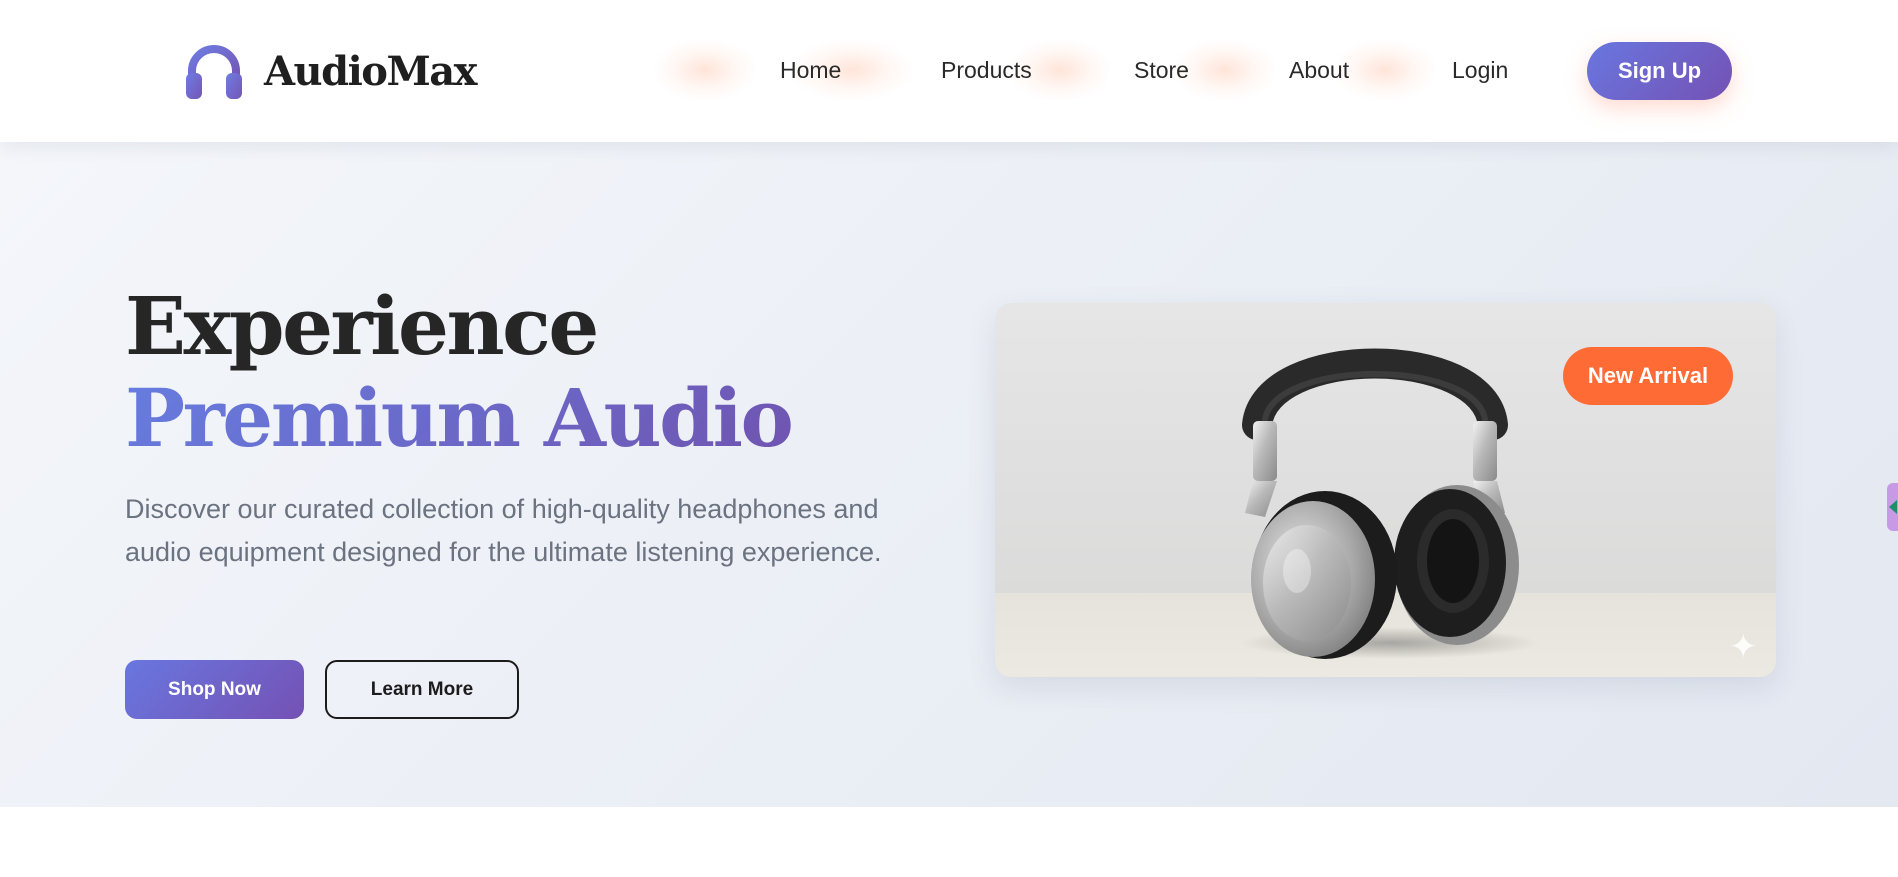 This screenshot has height=877, width=1898. What do you see at coordinates (1480, 70) in the screenshot?
I see `nav-login-link: Login` at bounding box center [1480, 70].